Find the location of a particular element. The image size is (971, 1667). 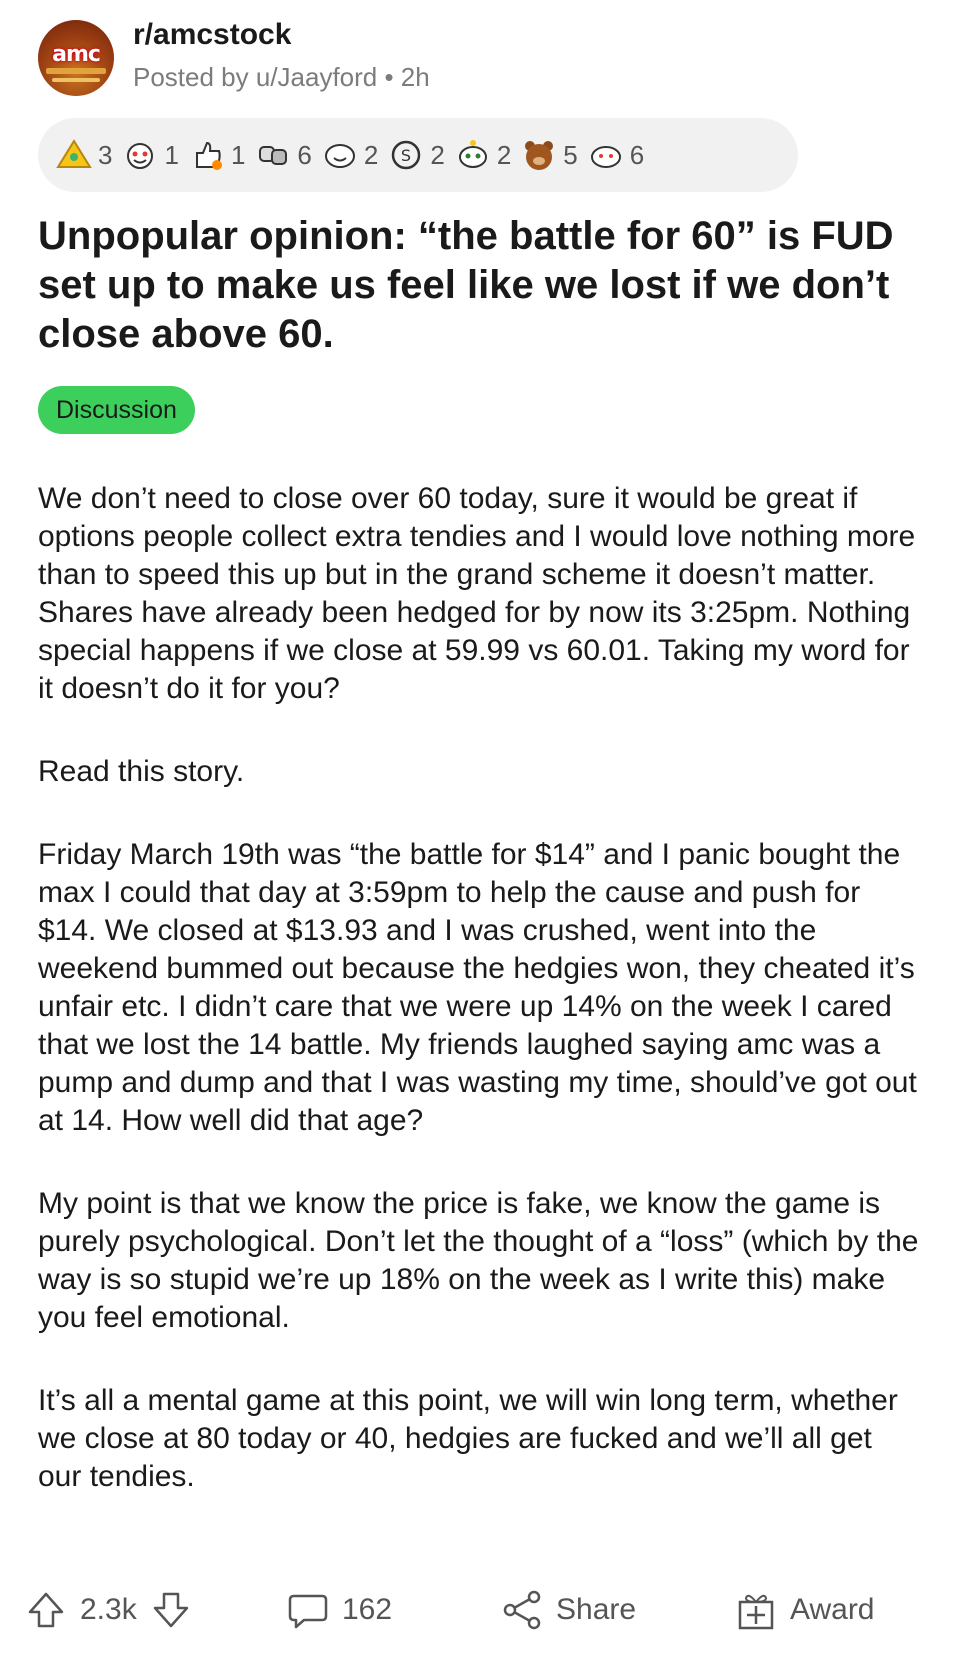

snoo-award-icon is located at coordinates (472, 154).